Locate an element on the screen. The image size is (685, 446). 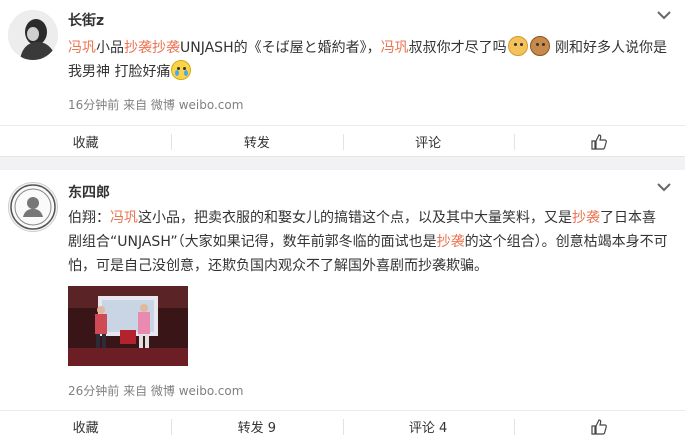
comment-button: 评论 is located at coordinates (428, 141).